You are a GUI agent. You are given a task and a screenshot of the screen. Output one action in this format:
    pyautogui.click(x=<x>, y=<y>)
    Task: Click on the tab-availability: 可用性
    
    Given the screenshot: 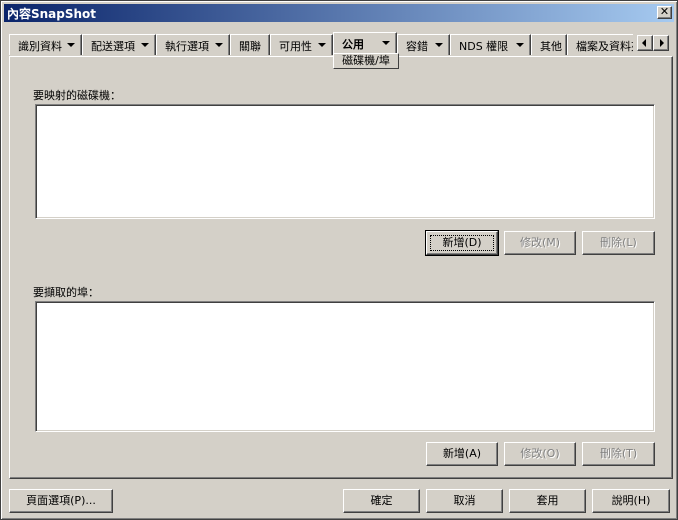 What is the action you would take?
    pyautogui.click(x=301, y=44)
    